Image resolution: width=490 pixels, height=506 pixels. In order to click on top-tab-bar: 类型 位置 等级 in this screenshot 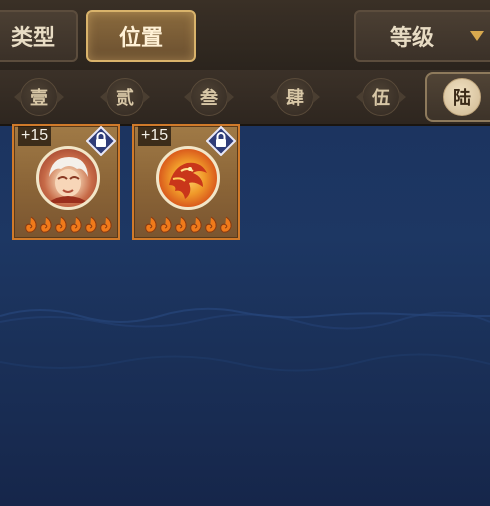, I will do `click(245, 35)`.